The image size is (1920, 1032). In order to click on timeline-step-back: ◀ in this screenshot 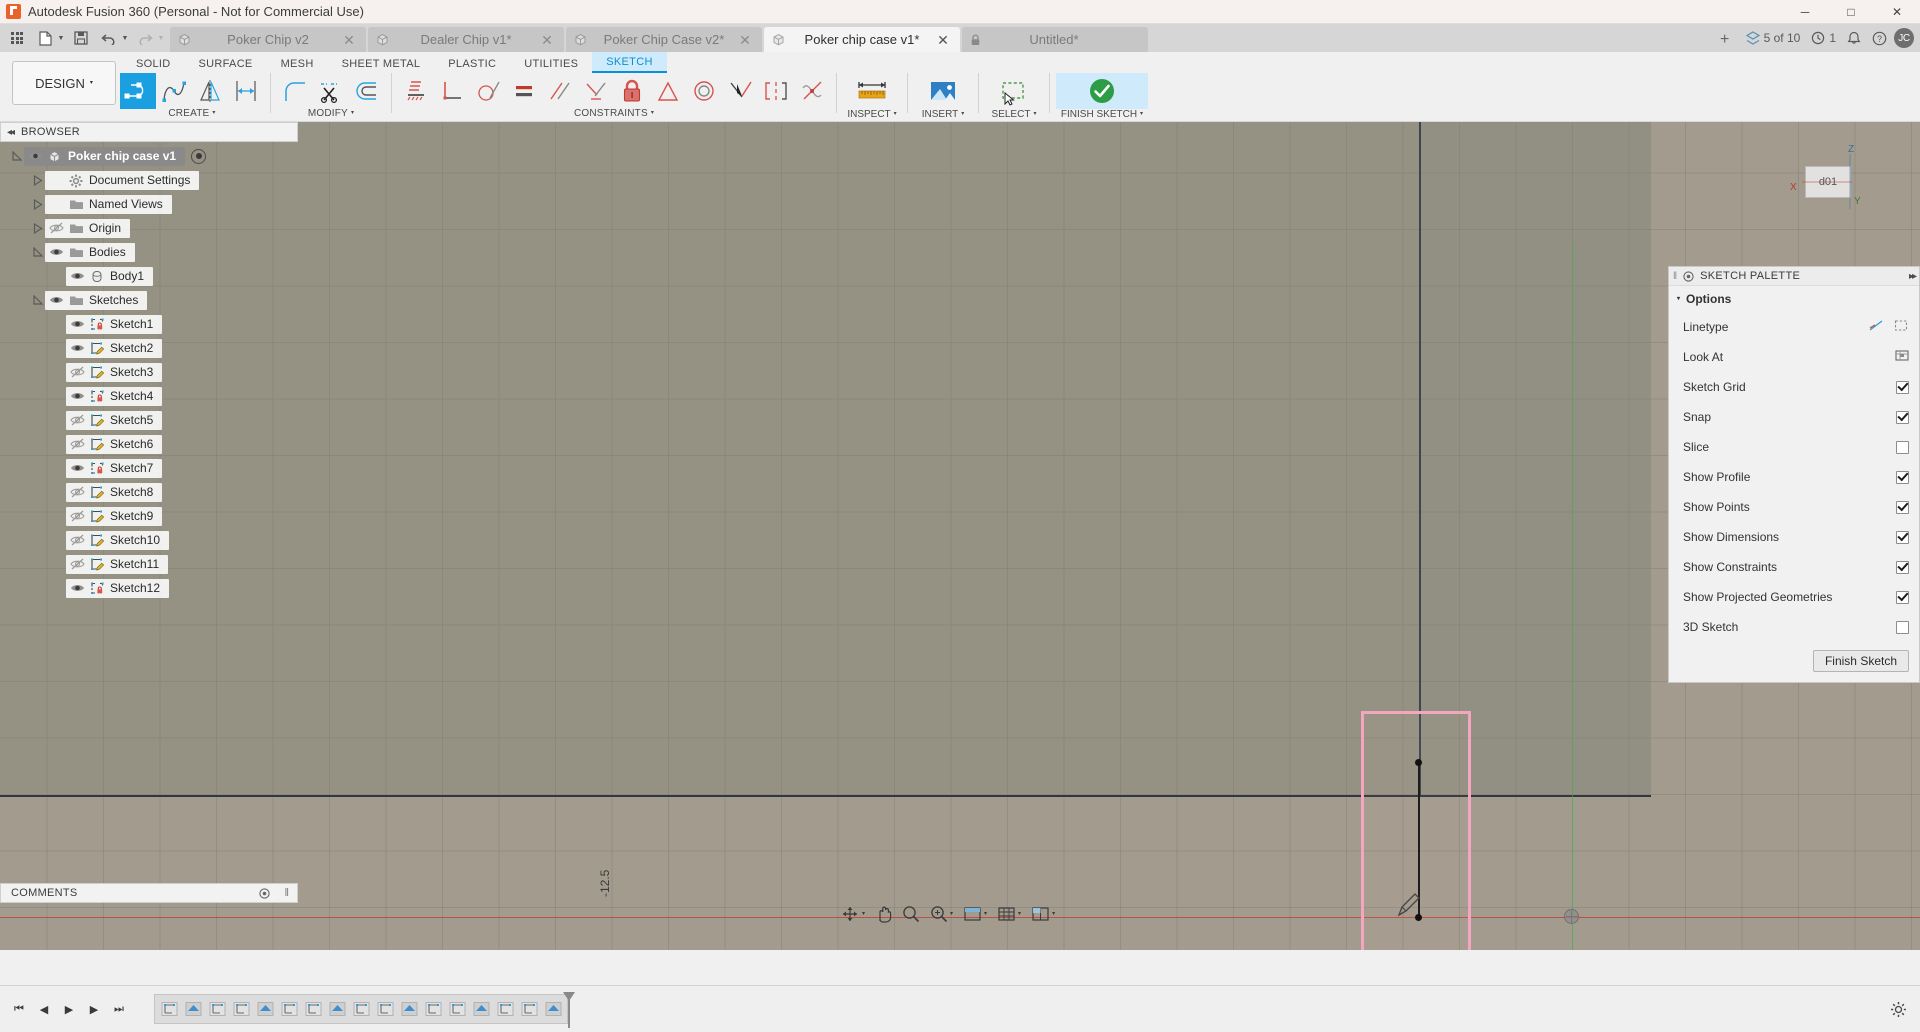, I will do `click(44, 1009)`.